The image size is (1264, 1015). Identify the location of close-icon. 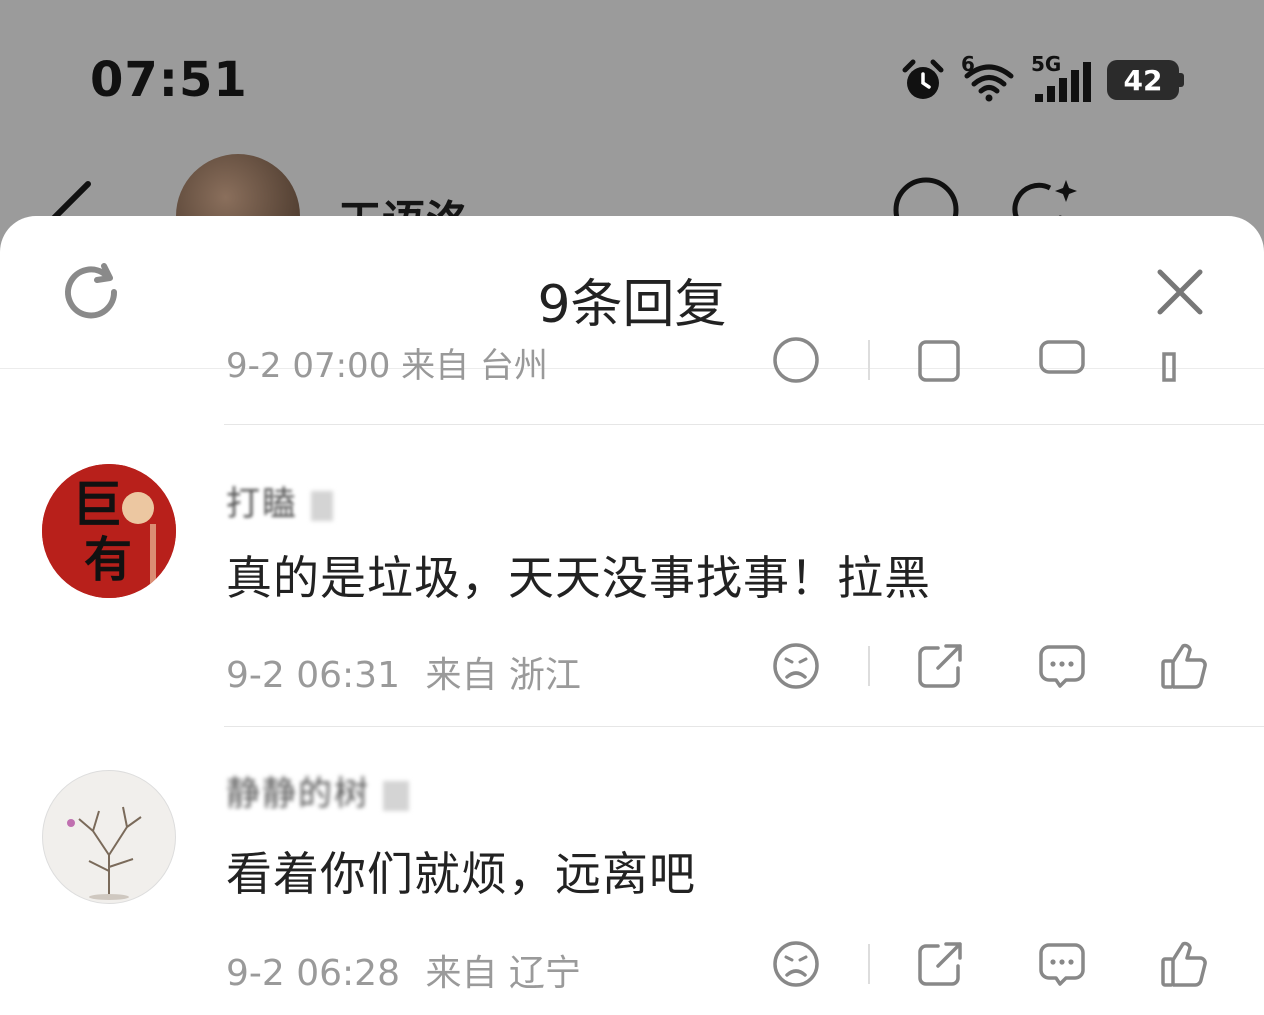
(1180, 292).